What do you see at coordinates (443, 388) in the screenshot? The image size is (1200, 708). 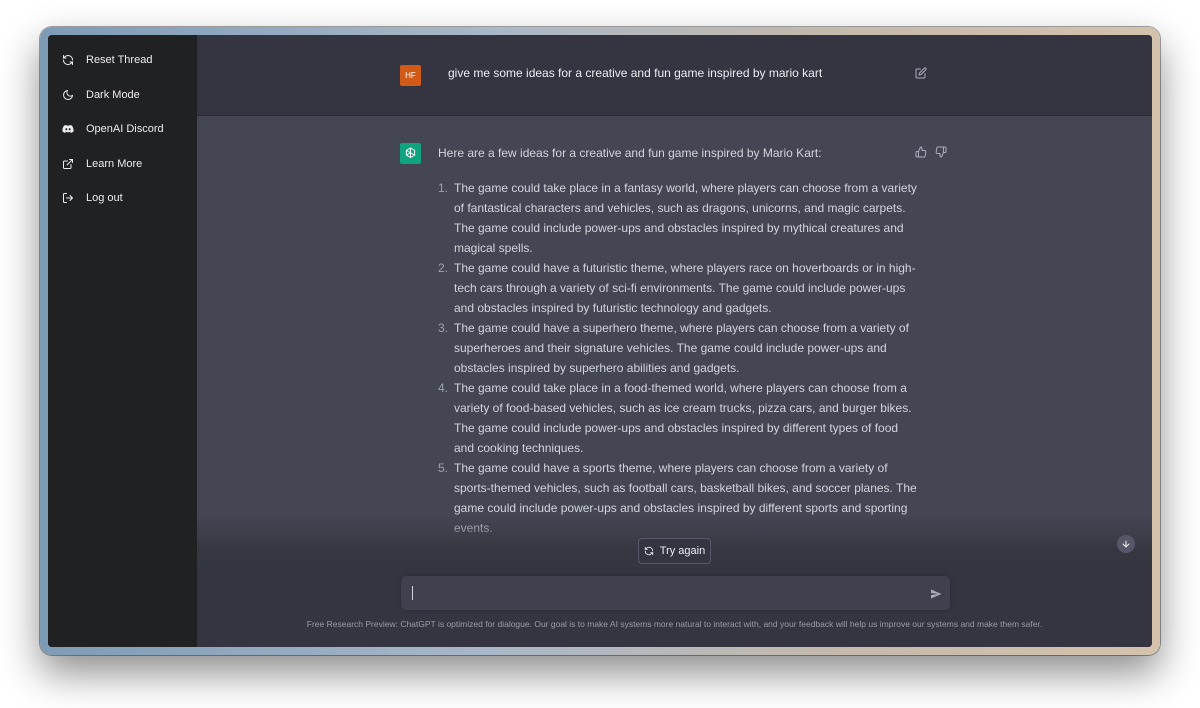 I see `list-number: 4.` at bounding box center [443, 388].